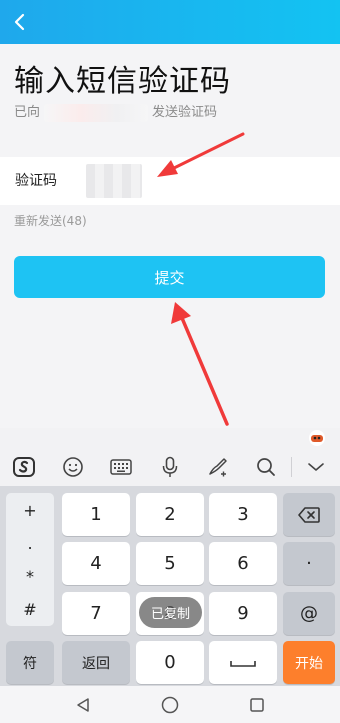  I want to click on resend-countdown: 重新发送(48), so click(50, 221).